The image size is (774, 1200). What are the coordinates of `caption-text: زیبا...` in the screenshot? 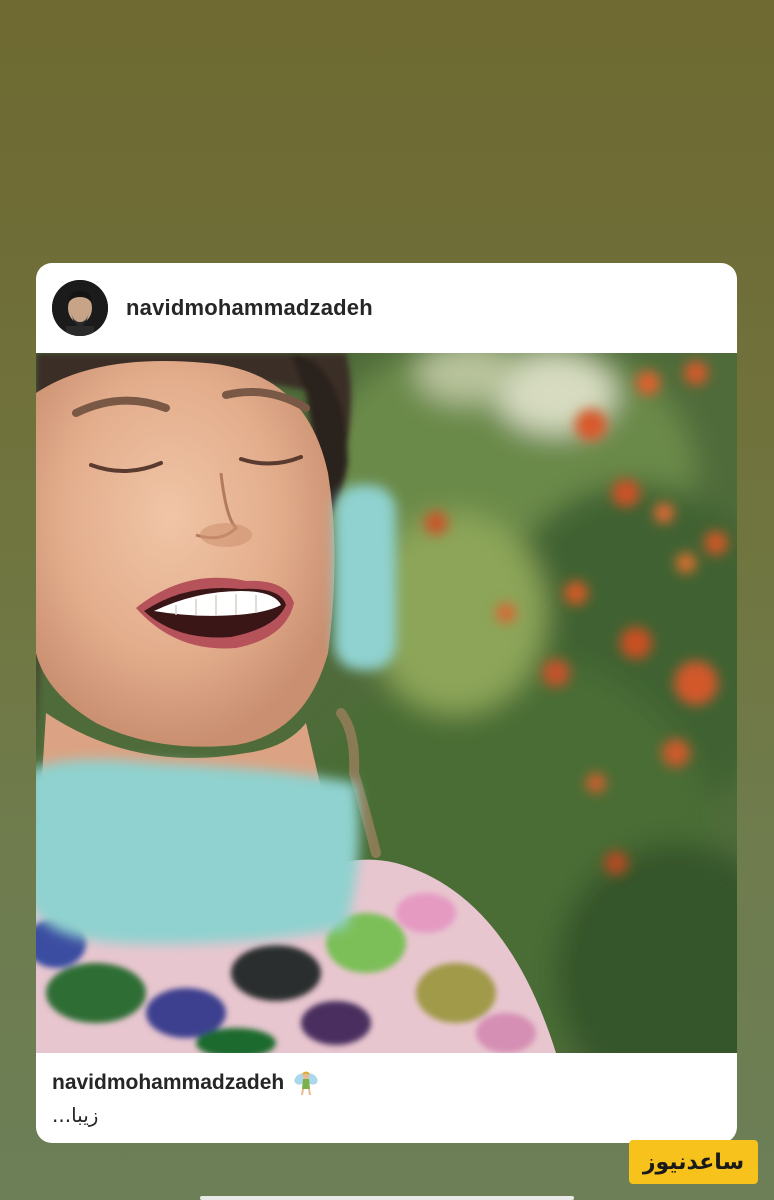 It's located at (75, 1115).